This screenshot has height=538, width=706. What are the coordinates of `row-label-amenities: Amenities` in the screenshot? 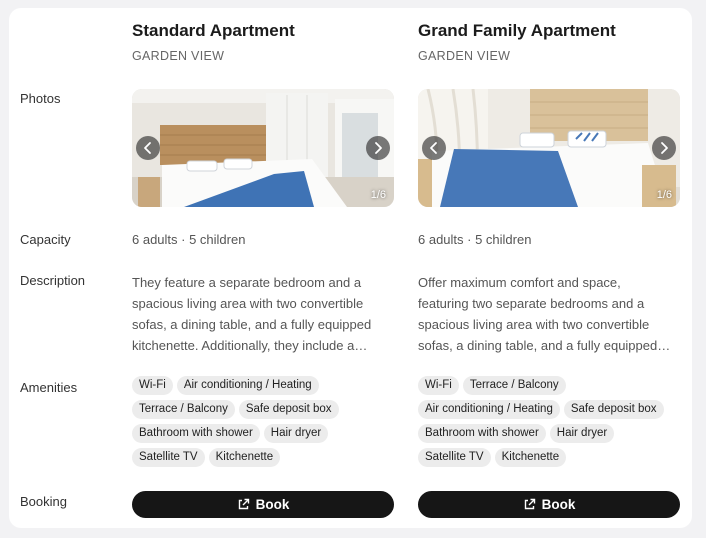 It's located at (49, 387).